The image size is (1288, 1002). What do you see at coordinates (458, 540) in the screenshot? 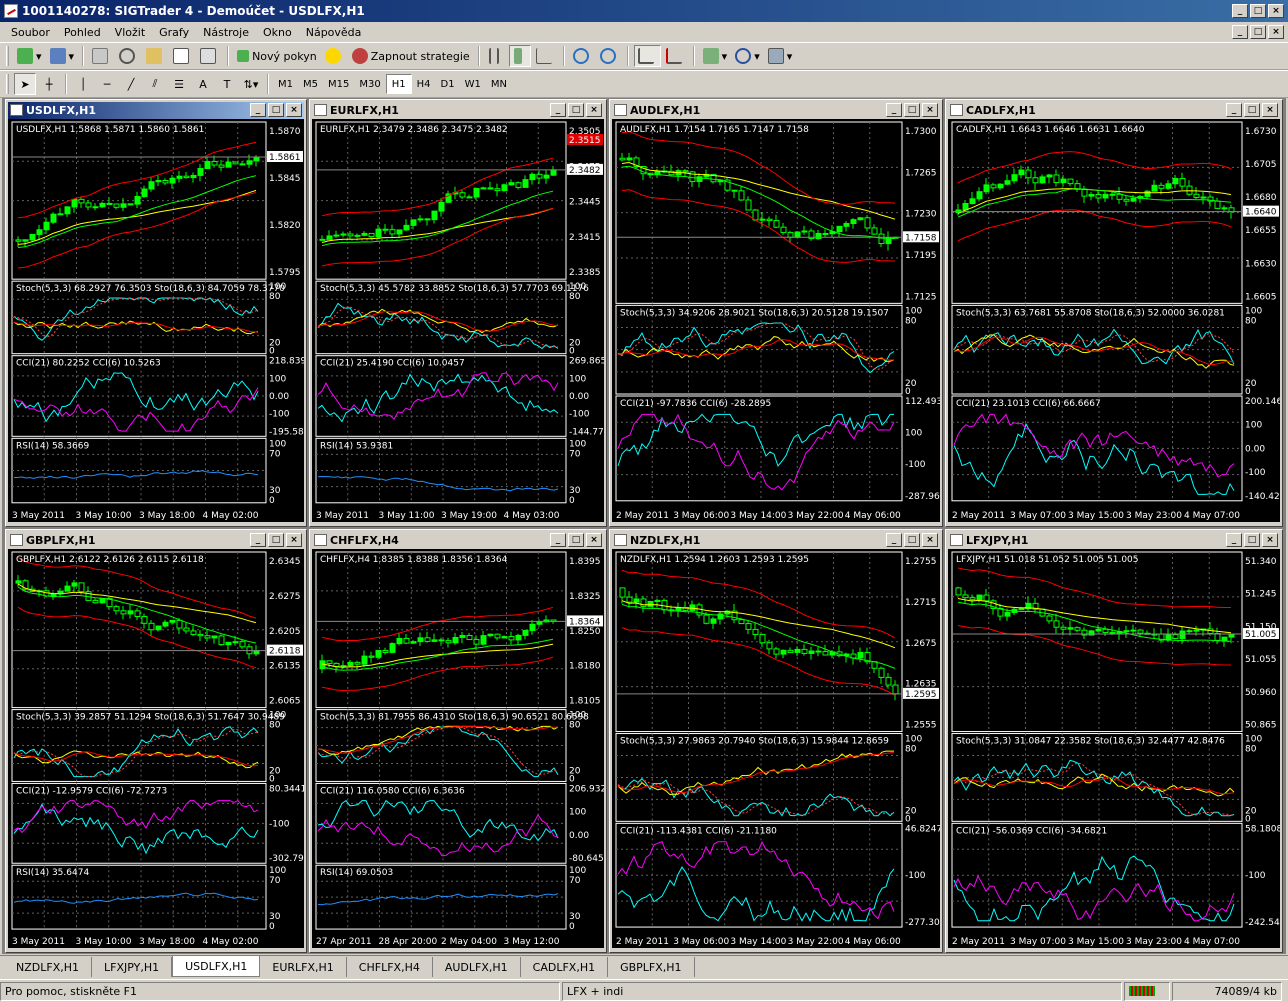
I see `chart-caption: CHFLFX,H4 _ □ ×` at bounding box center [458, 540].